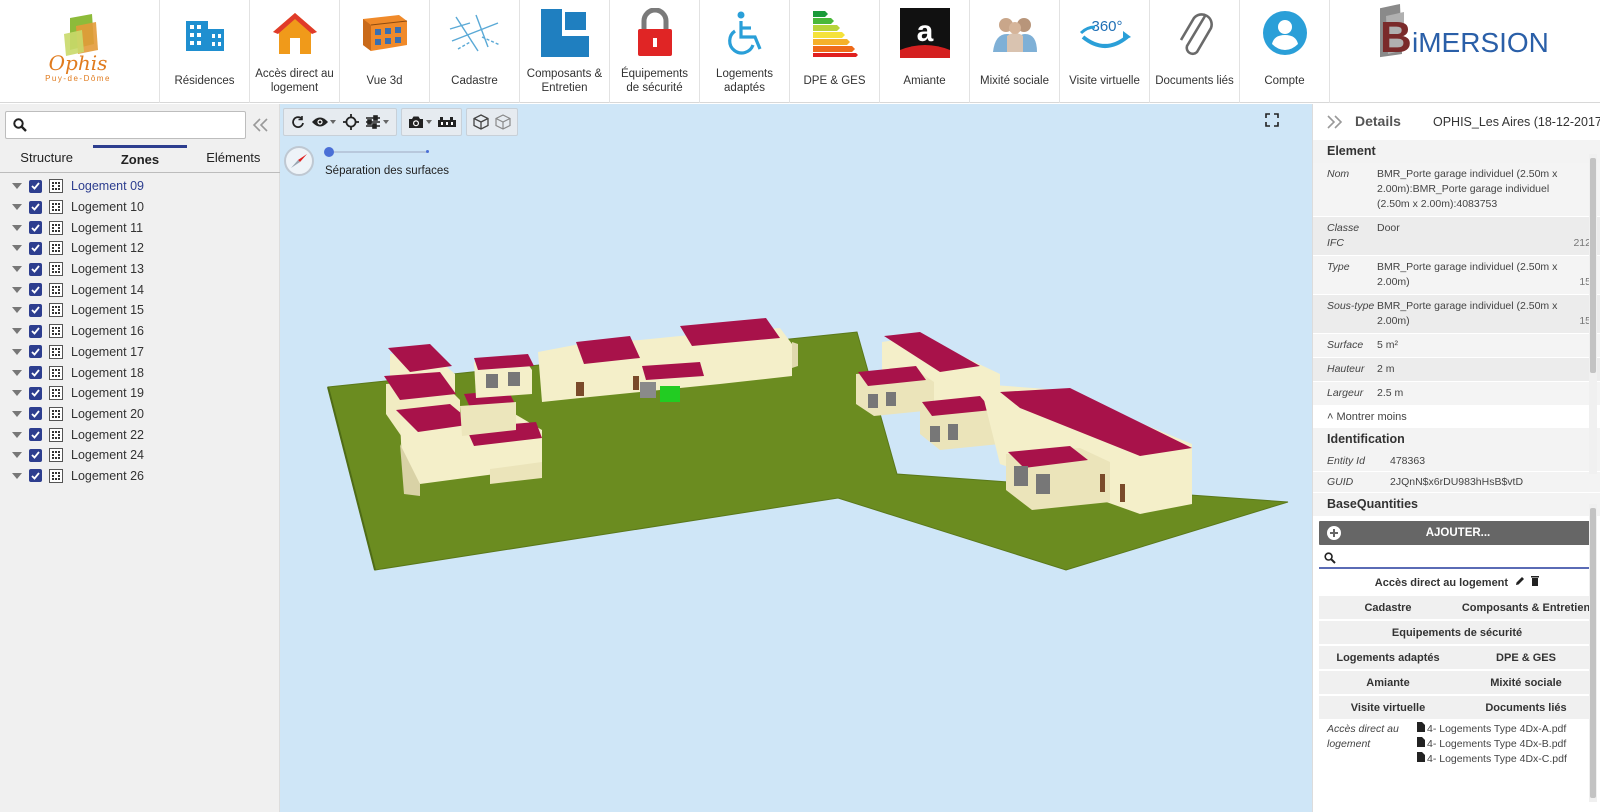 The height and width of the screenshot is (812, 1600). Describe the element at coordinates (1456, 439) in the screenshot. I see `section-identification-header: Identification` at that location.